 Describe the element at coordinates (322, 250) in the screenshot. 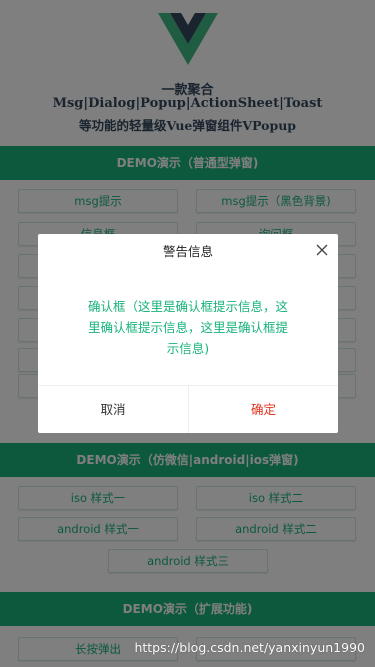

I see `close-icon` at that location.